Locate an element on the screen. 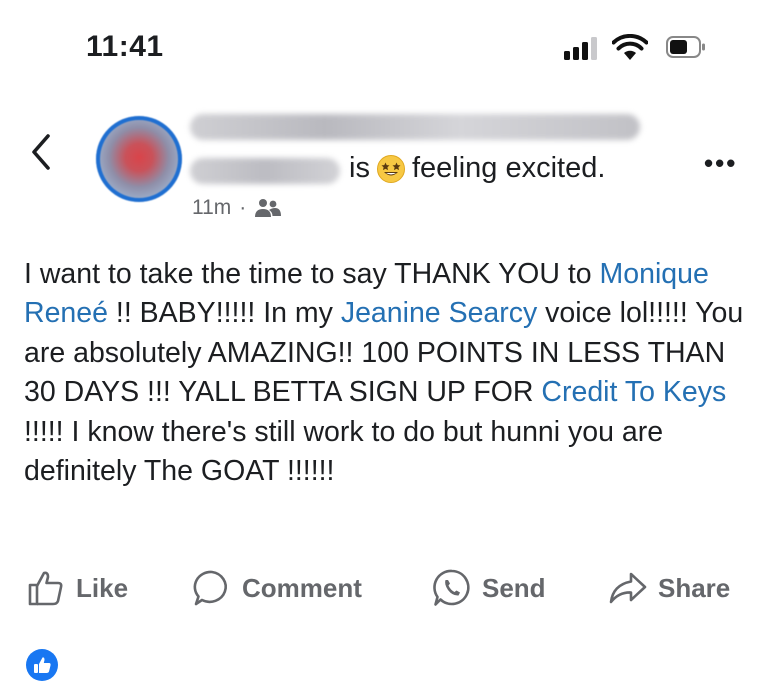 This screenshot has height=697, width=768. send-button: Send is located at coordinates (489, 588).